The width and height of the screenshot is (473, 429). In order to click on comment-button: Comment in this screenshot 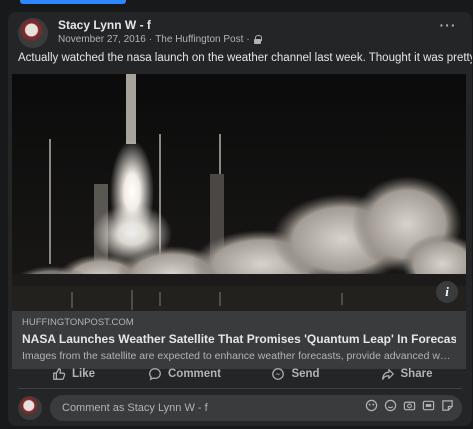, I will do `click(184, 373)`.